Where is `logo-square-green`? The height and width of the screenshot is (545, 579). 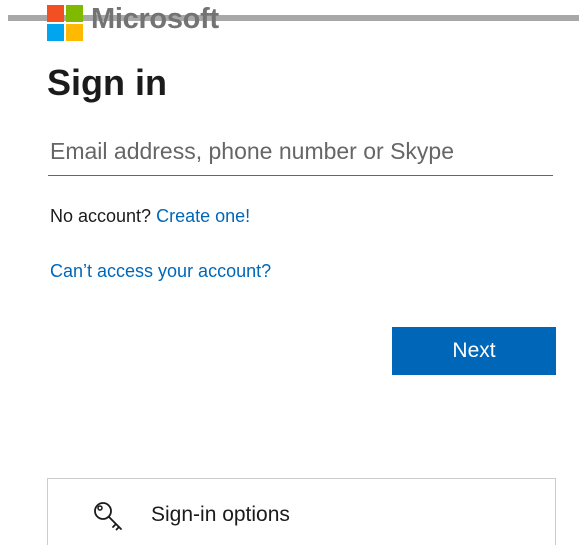
logo-square-green is located at coordinates (74, 13).